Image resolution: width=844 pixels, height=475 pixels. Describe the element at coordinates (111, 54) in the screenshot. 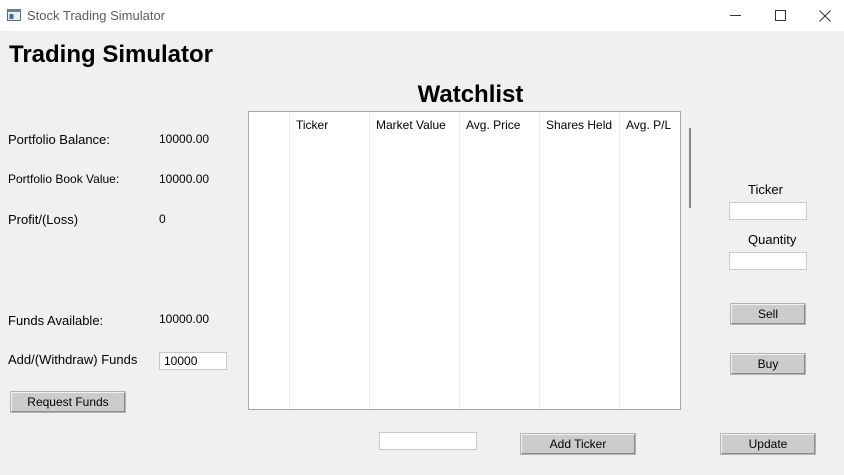

I see `page-title: Trading Simulator` at that location.